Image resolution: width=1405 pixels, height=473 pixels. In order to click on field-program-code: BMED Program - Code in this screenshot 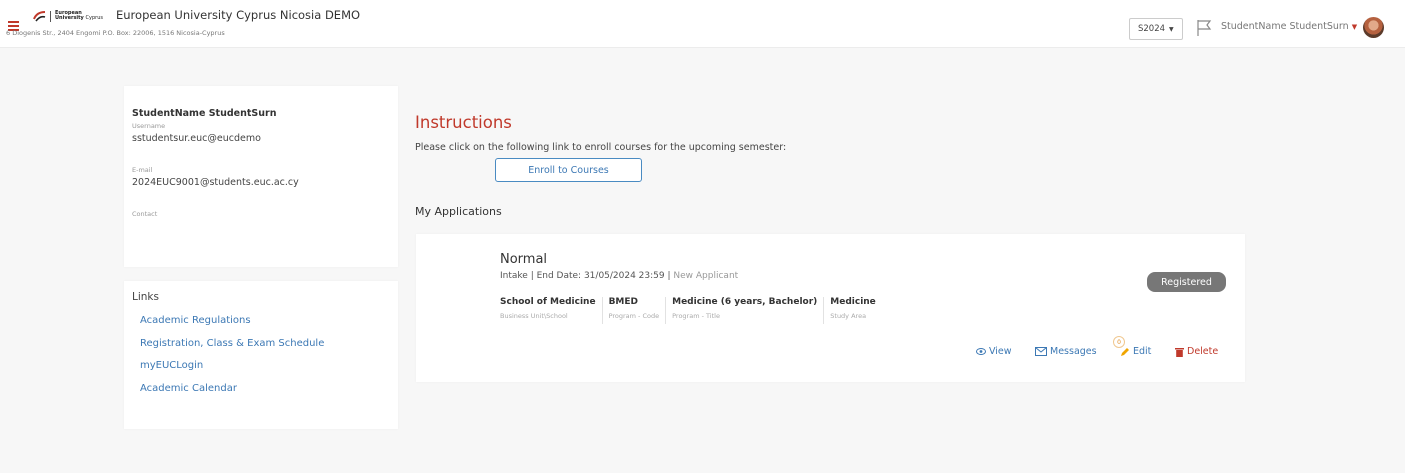, I will do `click(633, 310)`.